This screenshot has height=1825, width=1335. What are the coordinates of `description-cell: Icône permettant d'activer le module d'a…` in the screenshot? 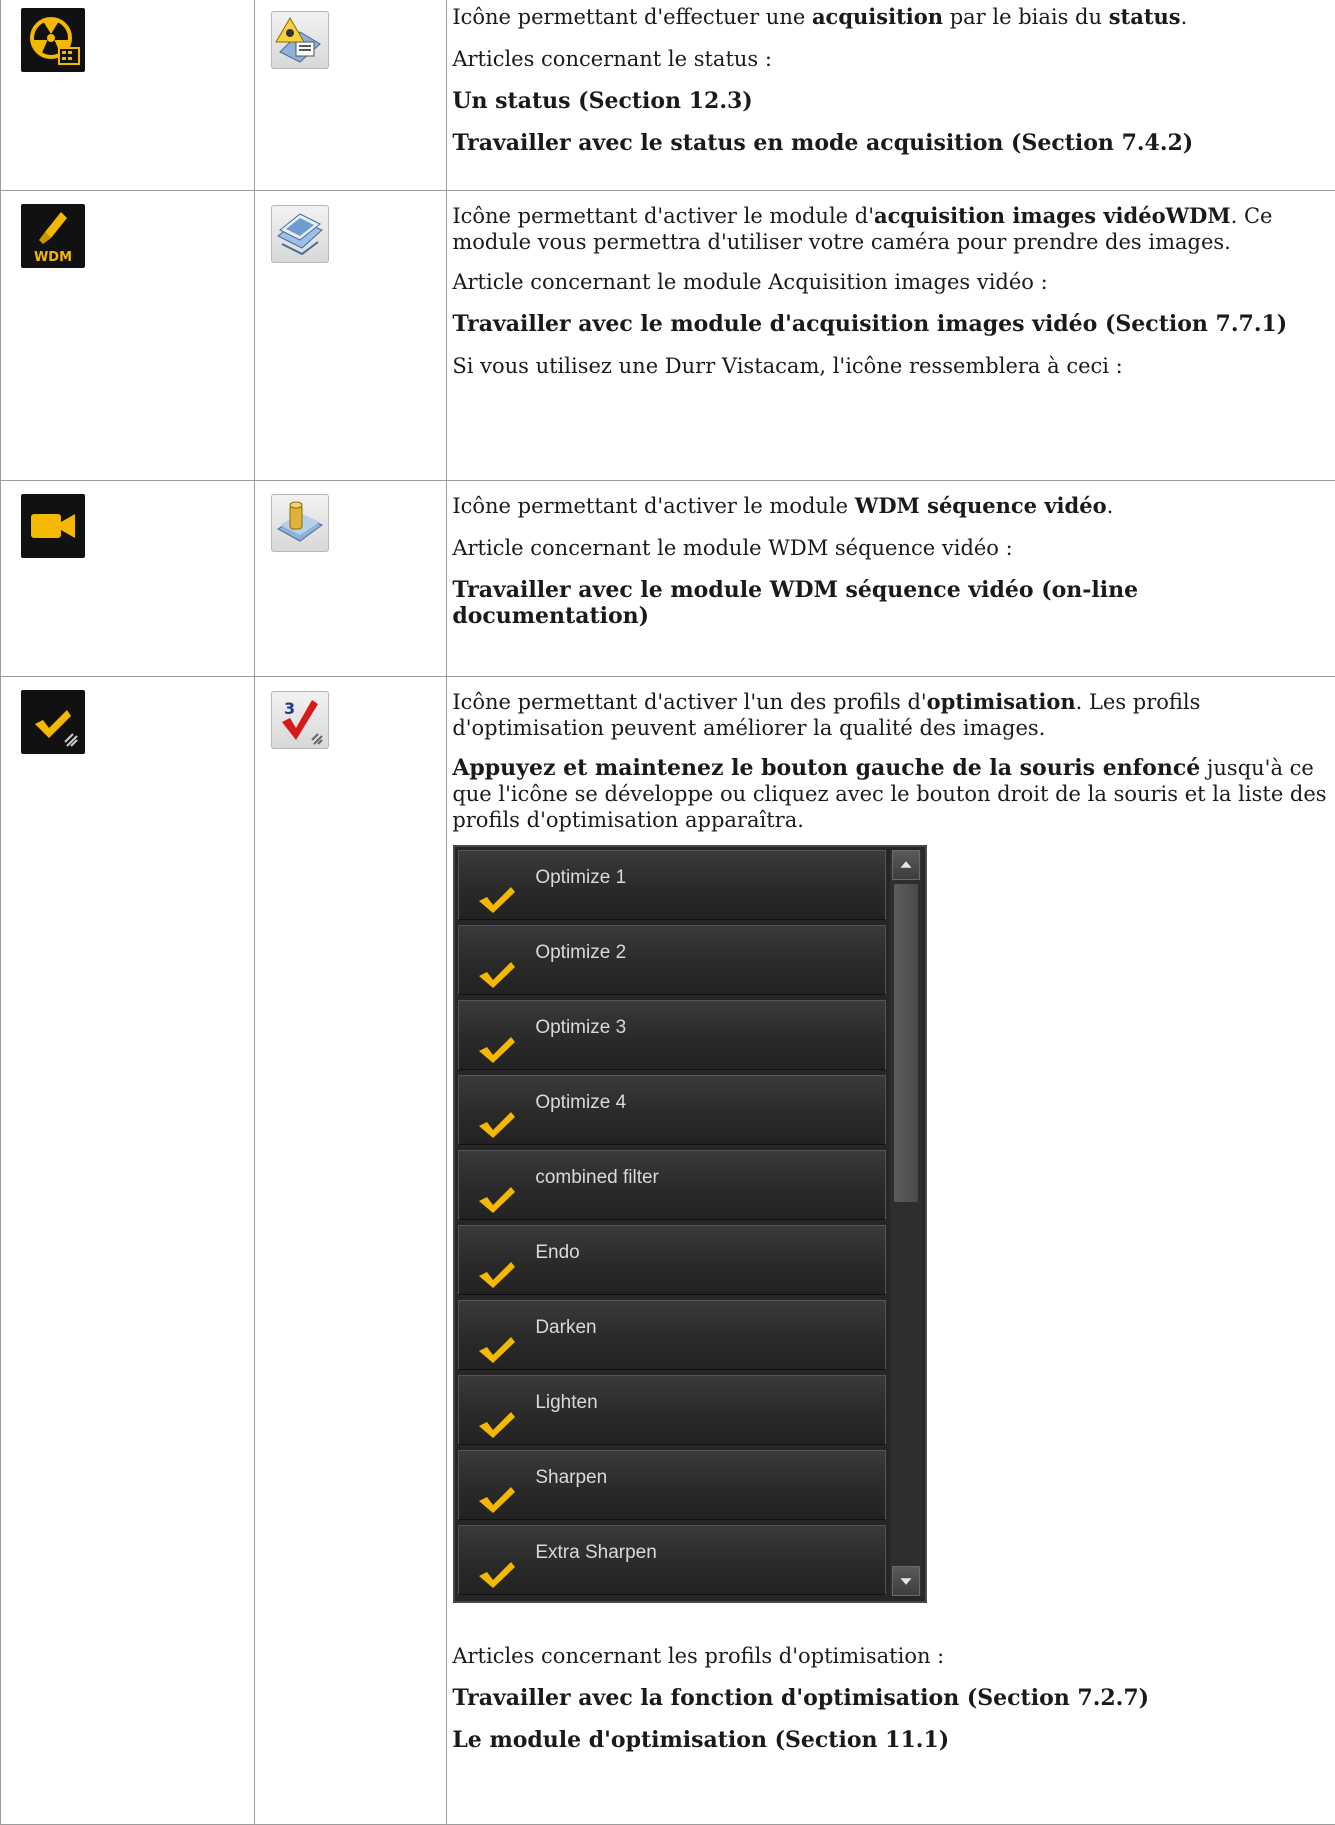 It's located at (891, 335).